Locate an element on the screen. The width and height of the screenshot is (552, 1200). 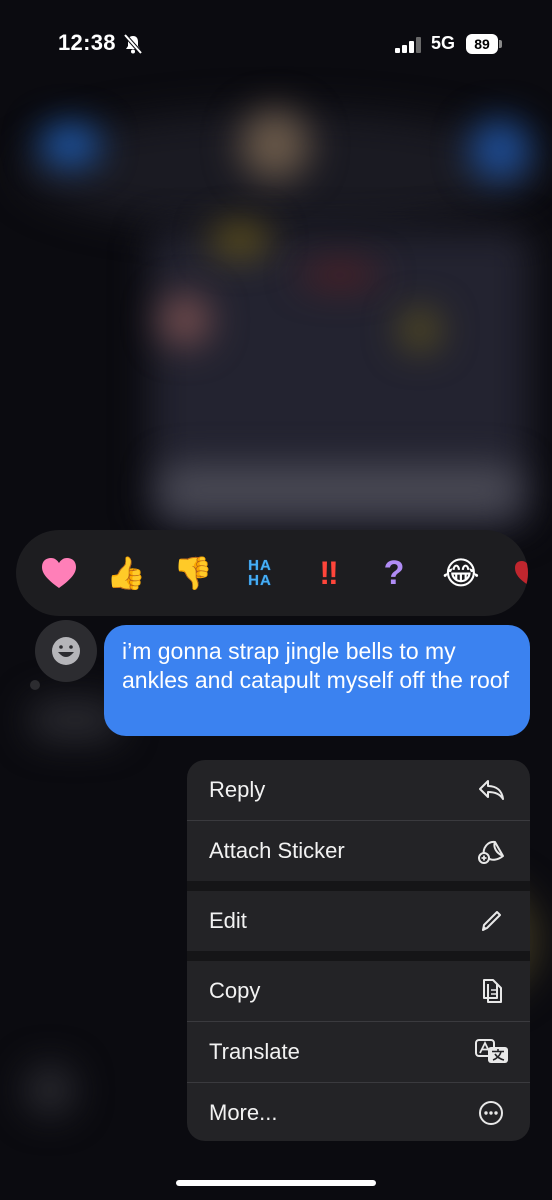
add-sticker-reaction-button is located at coordinates (66, 651).